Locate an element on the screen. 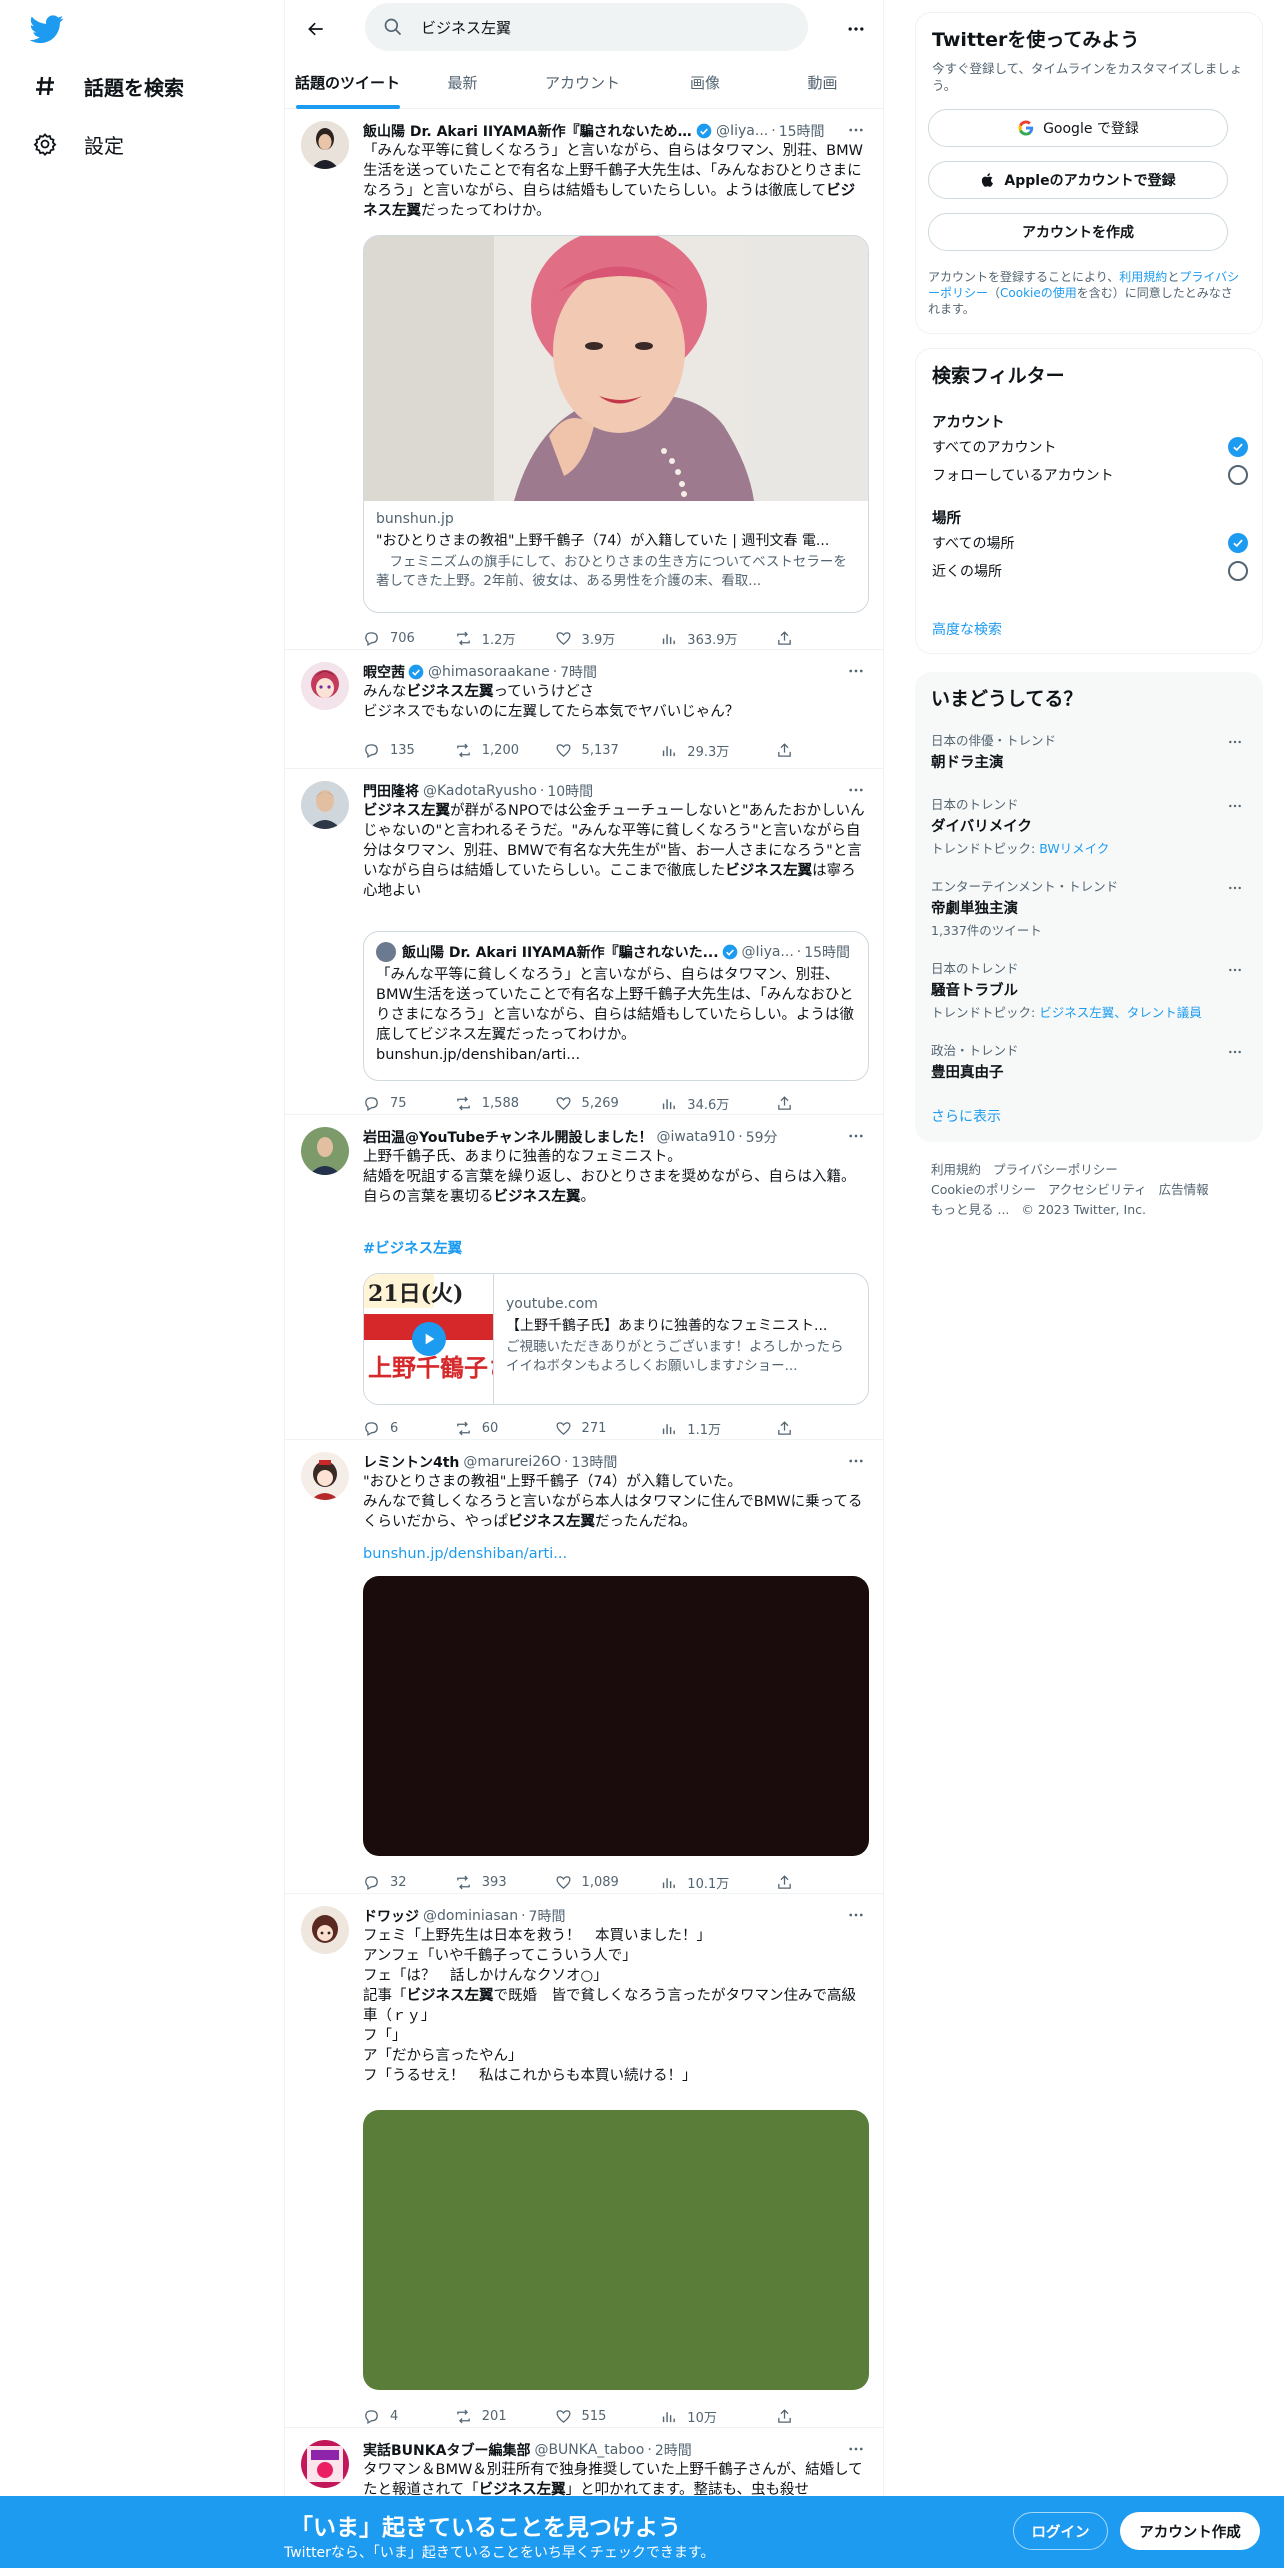  trend-topic-link: BWリメイク is located at coordinates (1074, 848).